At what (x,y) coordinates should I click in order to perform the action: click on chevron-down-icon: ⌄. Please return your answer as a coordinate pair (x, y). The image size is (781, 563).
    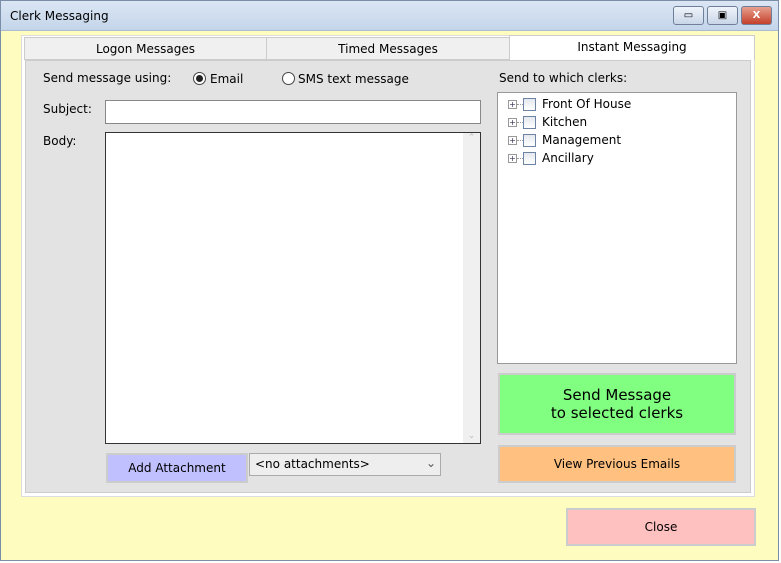
    Looking at the image, I should click on (430, 463).